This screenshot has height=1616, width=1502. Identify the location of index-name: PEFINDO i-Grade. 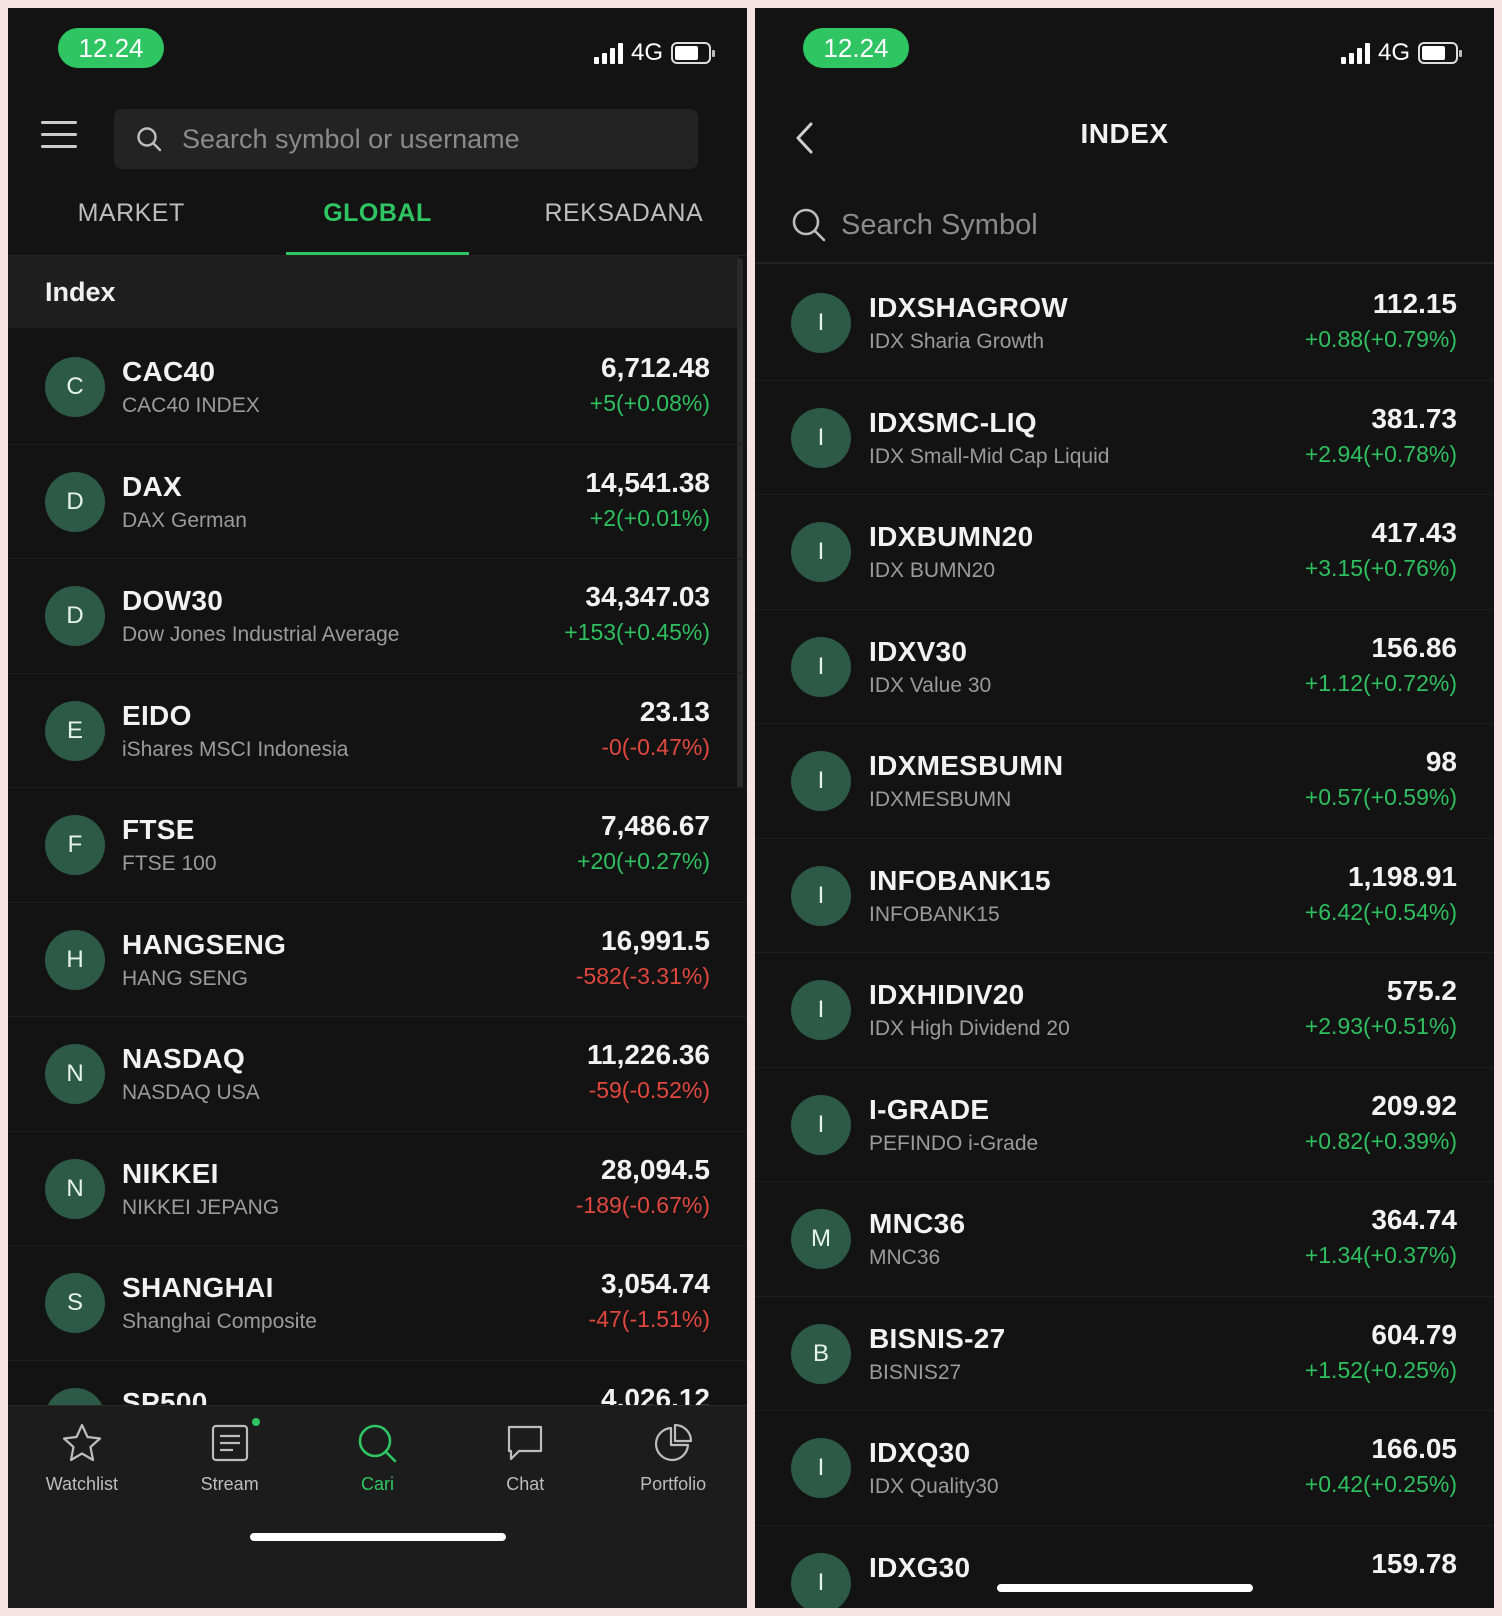
(954, 1143).